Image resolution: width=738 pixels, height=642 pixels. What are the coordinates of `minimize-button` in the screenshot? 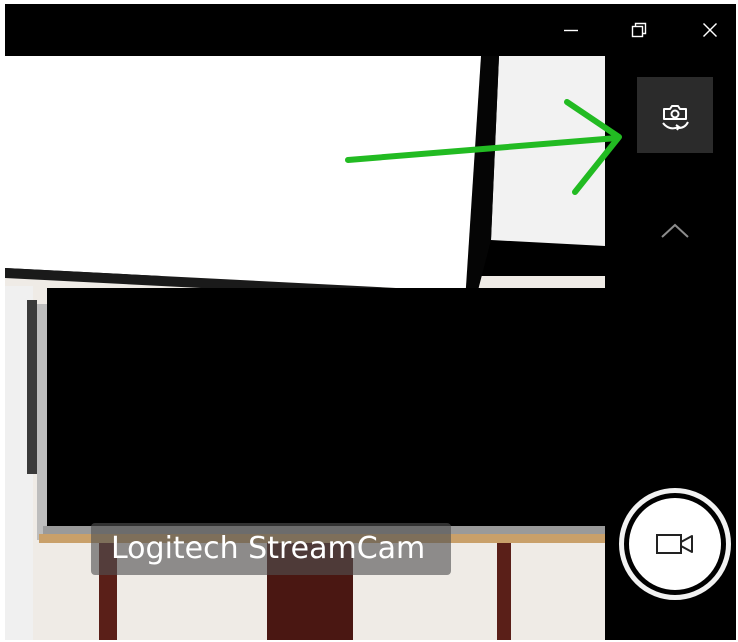 It's located at (571, 30).